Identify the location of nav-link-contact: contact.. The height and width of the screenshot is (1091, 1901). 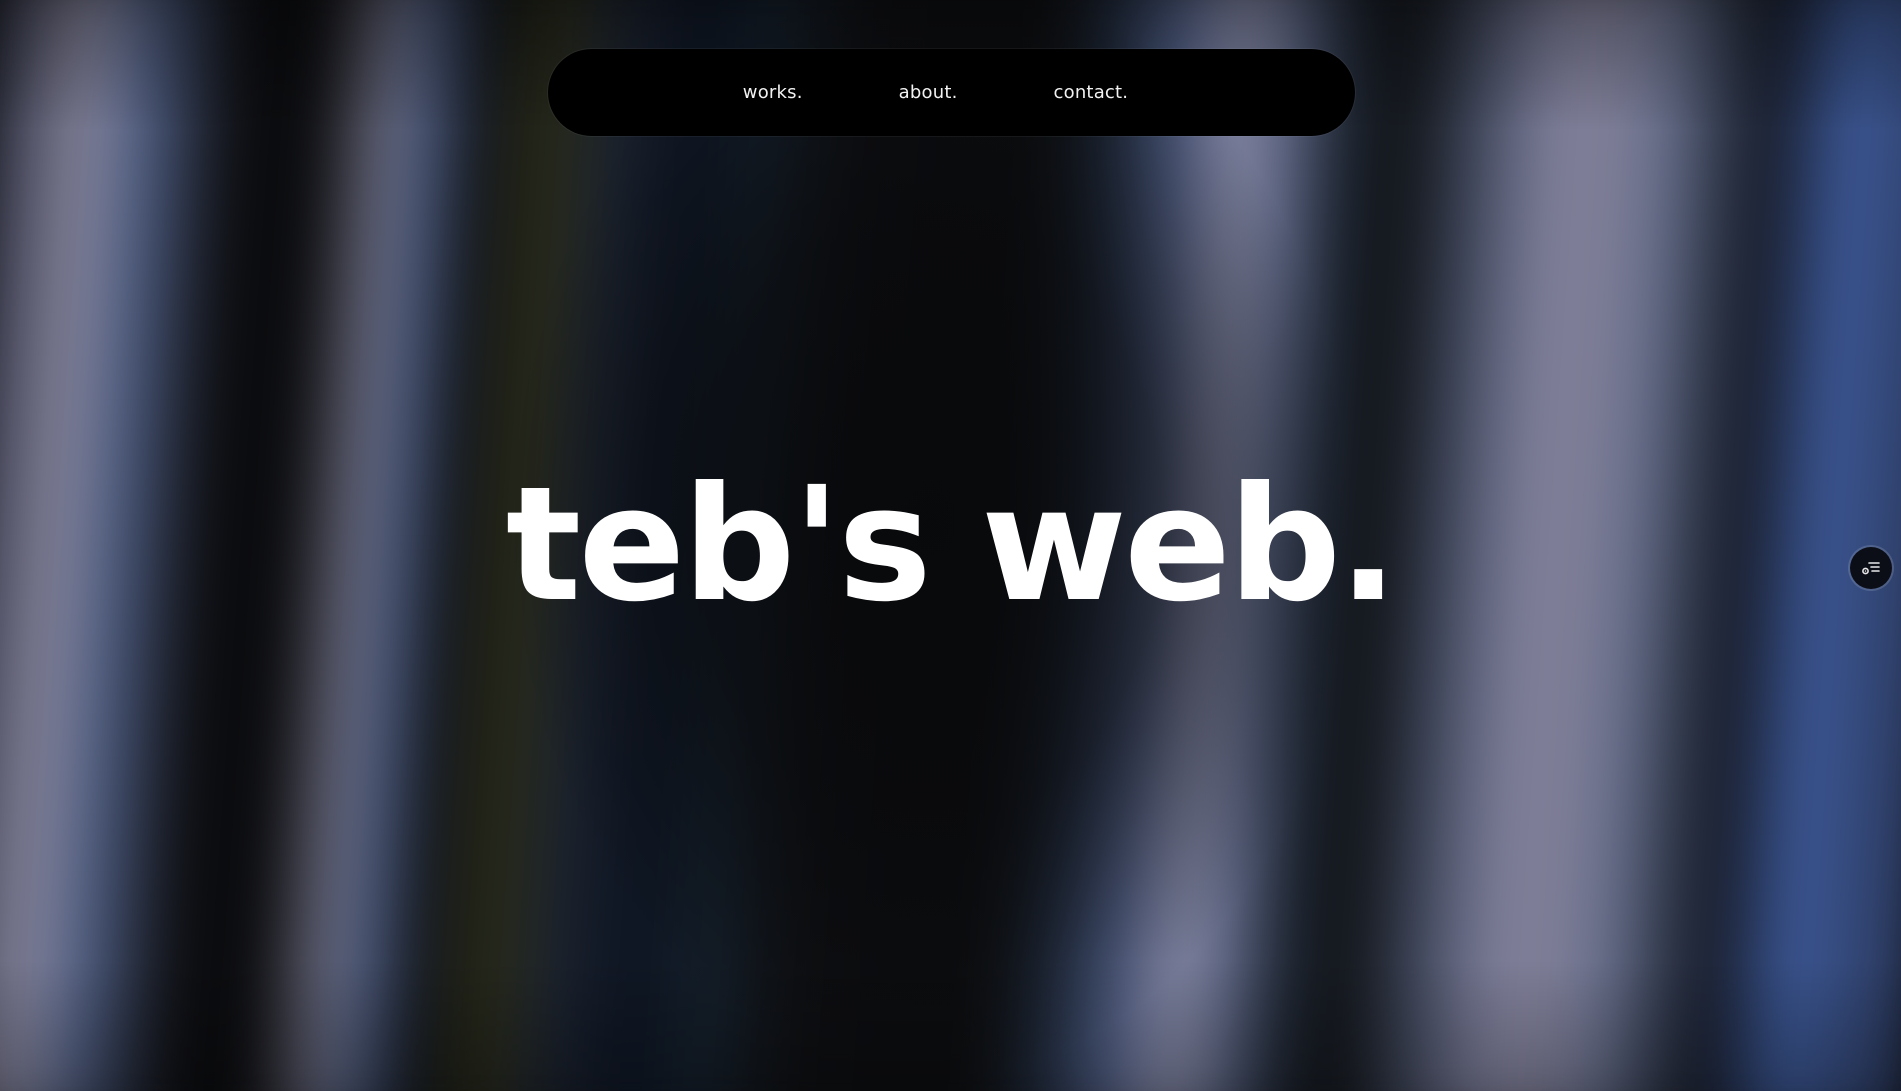
(1091, 92).